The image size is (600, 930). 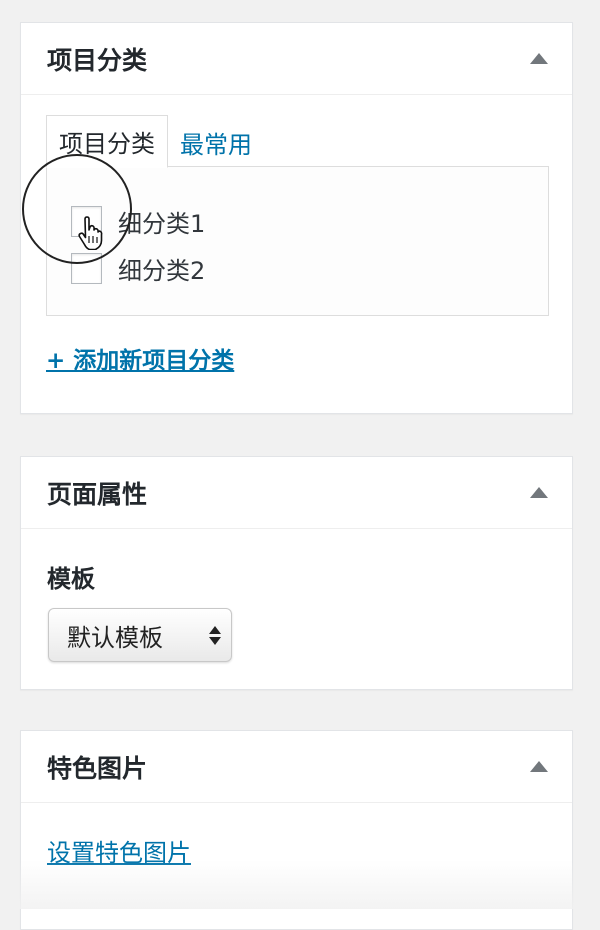 What do you see at coordinates (162, 224) in the screenshot?
I see `category-label: 细分类1` at bounding box center [162, 224].